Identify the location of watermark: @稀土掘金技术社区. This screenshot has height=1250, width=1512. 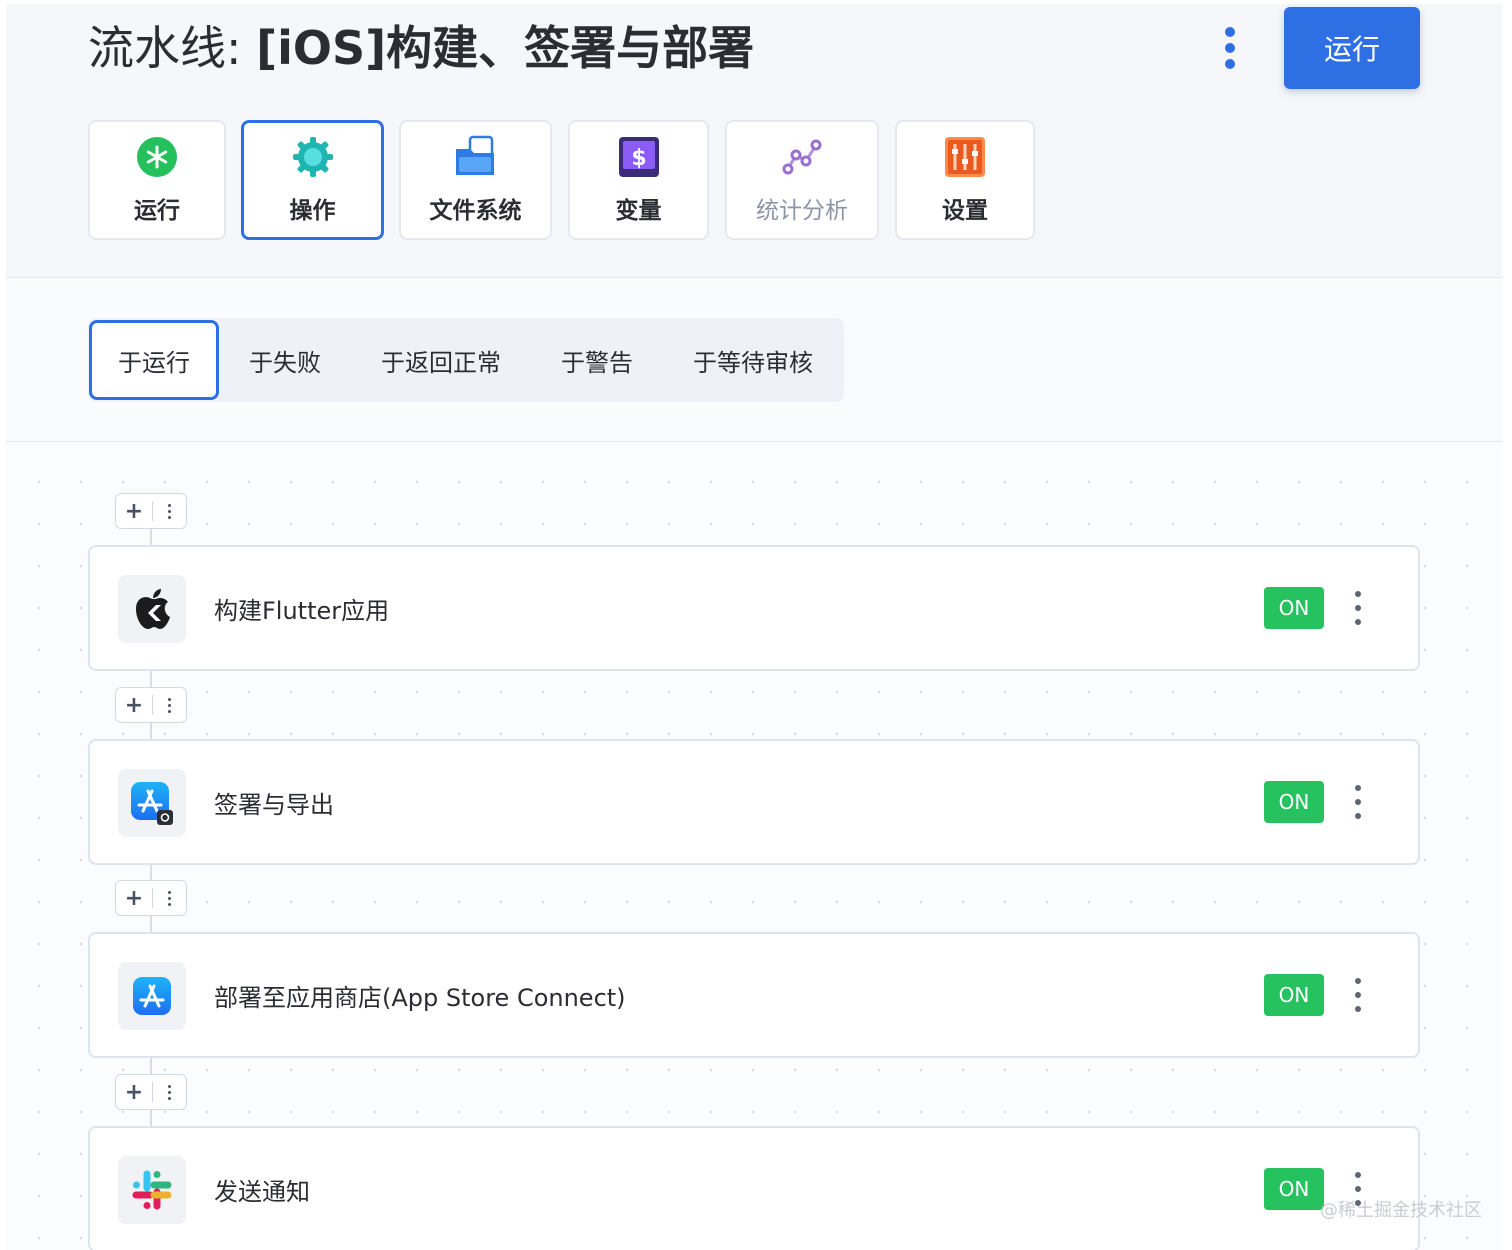
(1401, 1210).